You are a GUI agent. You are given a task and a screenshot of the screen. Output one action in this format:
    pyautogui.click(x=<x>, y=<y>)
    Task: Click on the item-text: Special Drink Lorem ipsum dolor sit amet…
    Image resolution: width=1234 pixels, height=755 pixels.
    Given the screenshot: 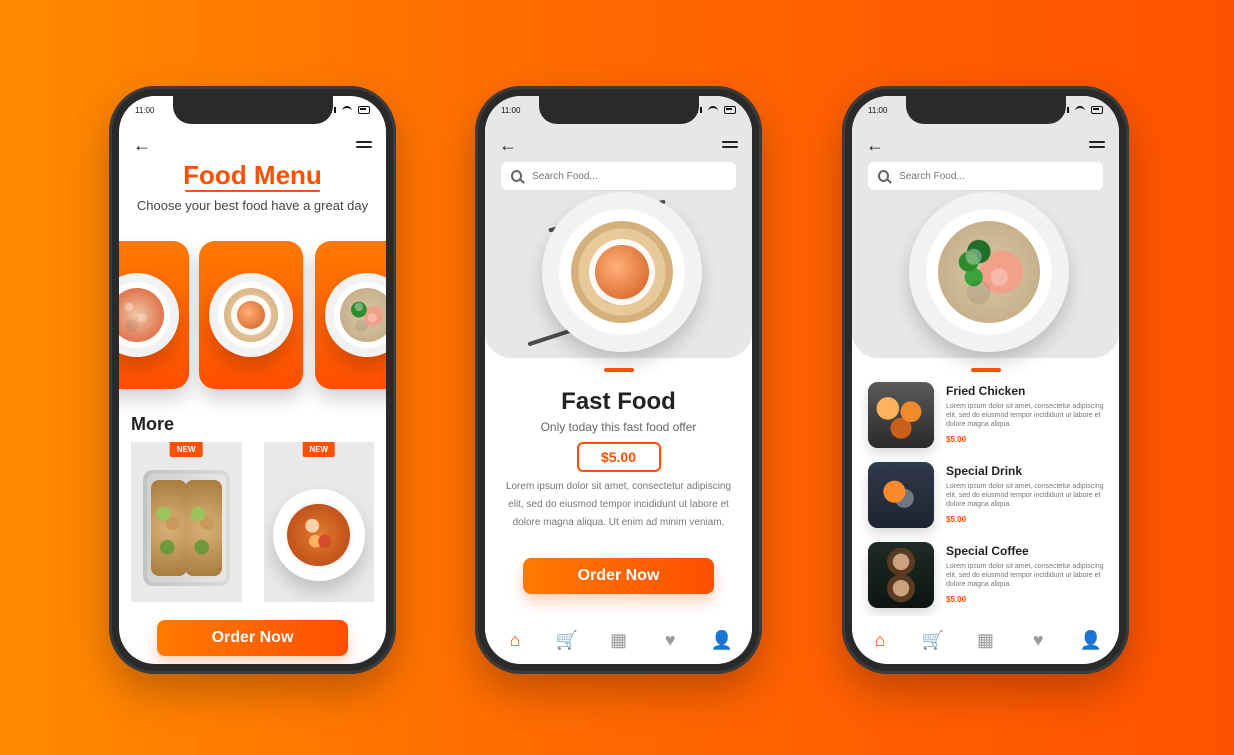 What is the action you would take?
    pyautogui.click(x=1025, y=493)
    